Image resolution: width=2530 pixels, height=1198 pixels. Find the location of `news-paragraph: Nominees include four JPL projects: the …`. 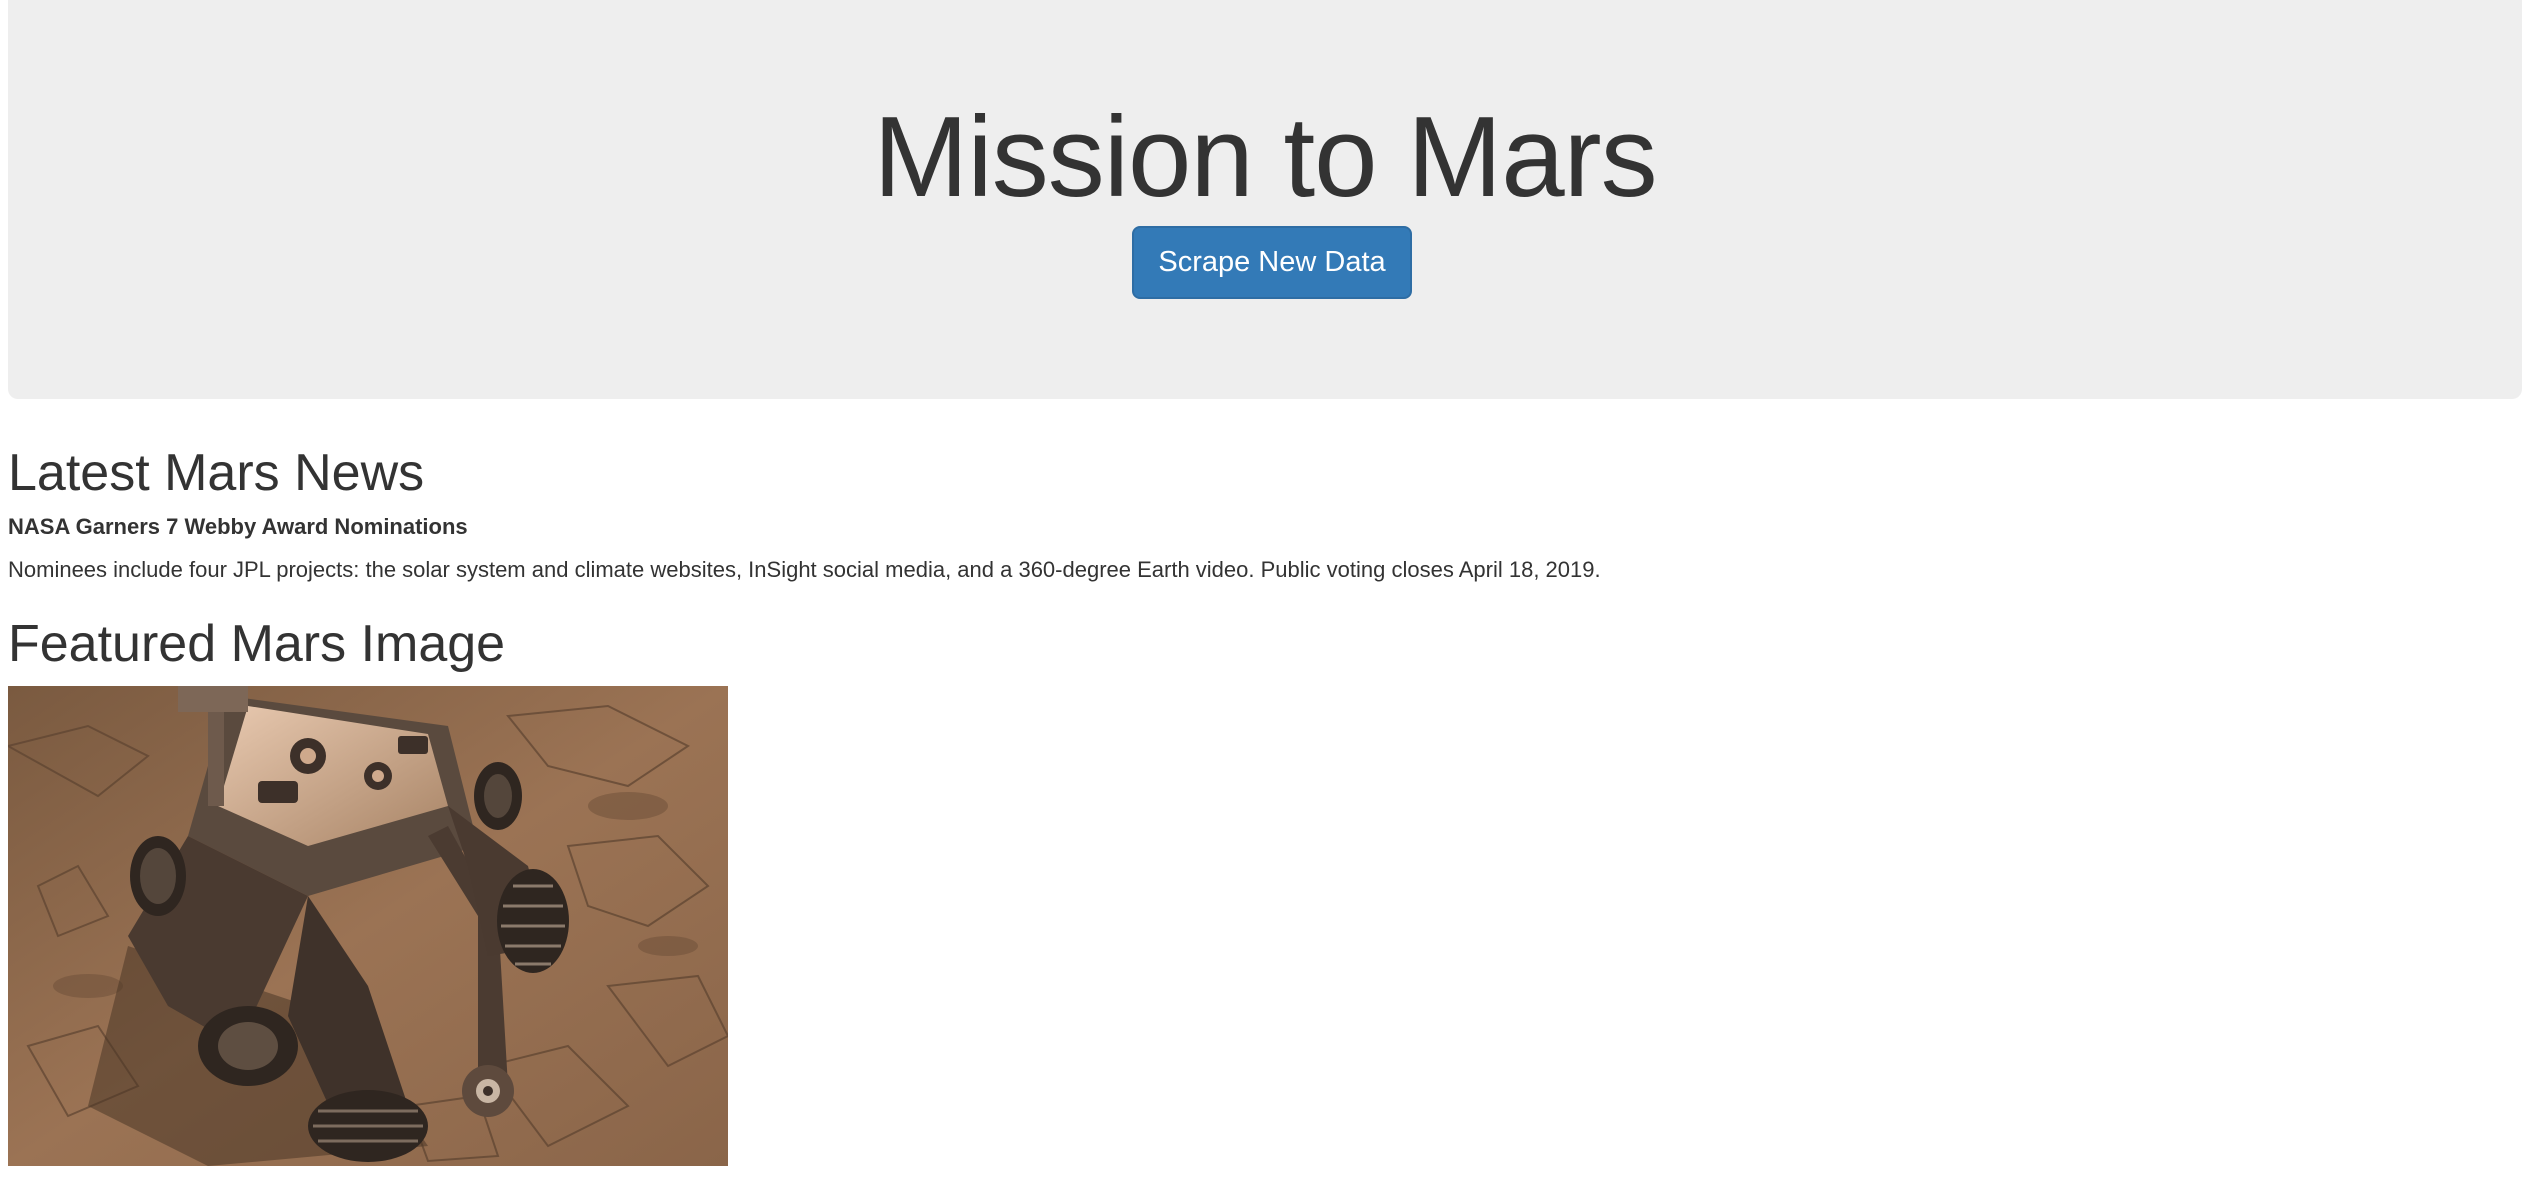

news-paragraph: Nominees include four JPL projects: the … is located at coordinates (804, 569).